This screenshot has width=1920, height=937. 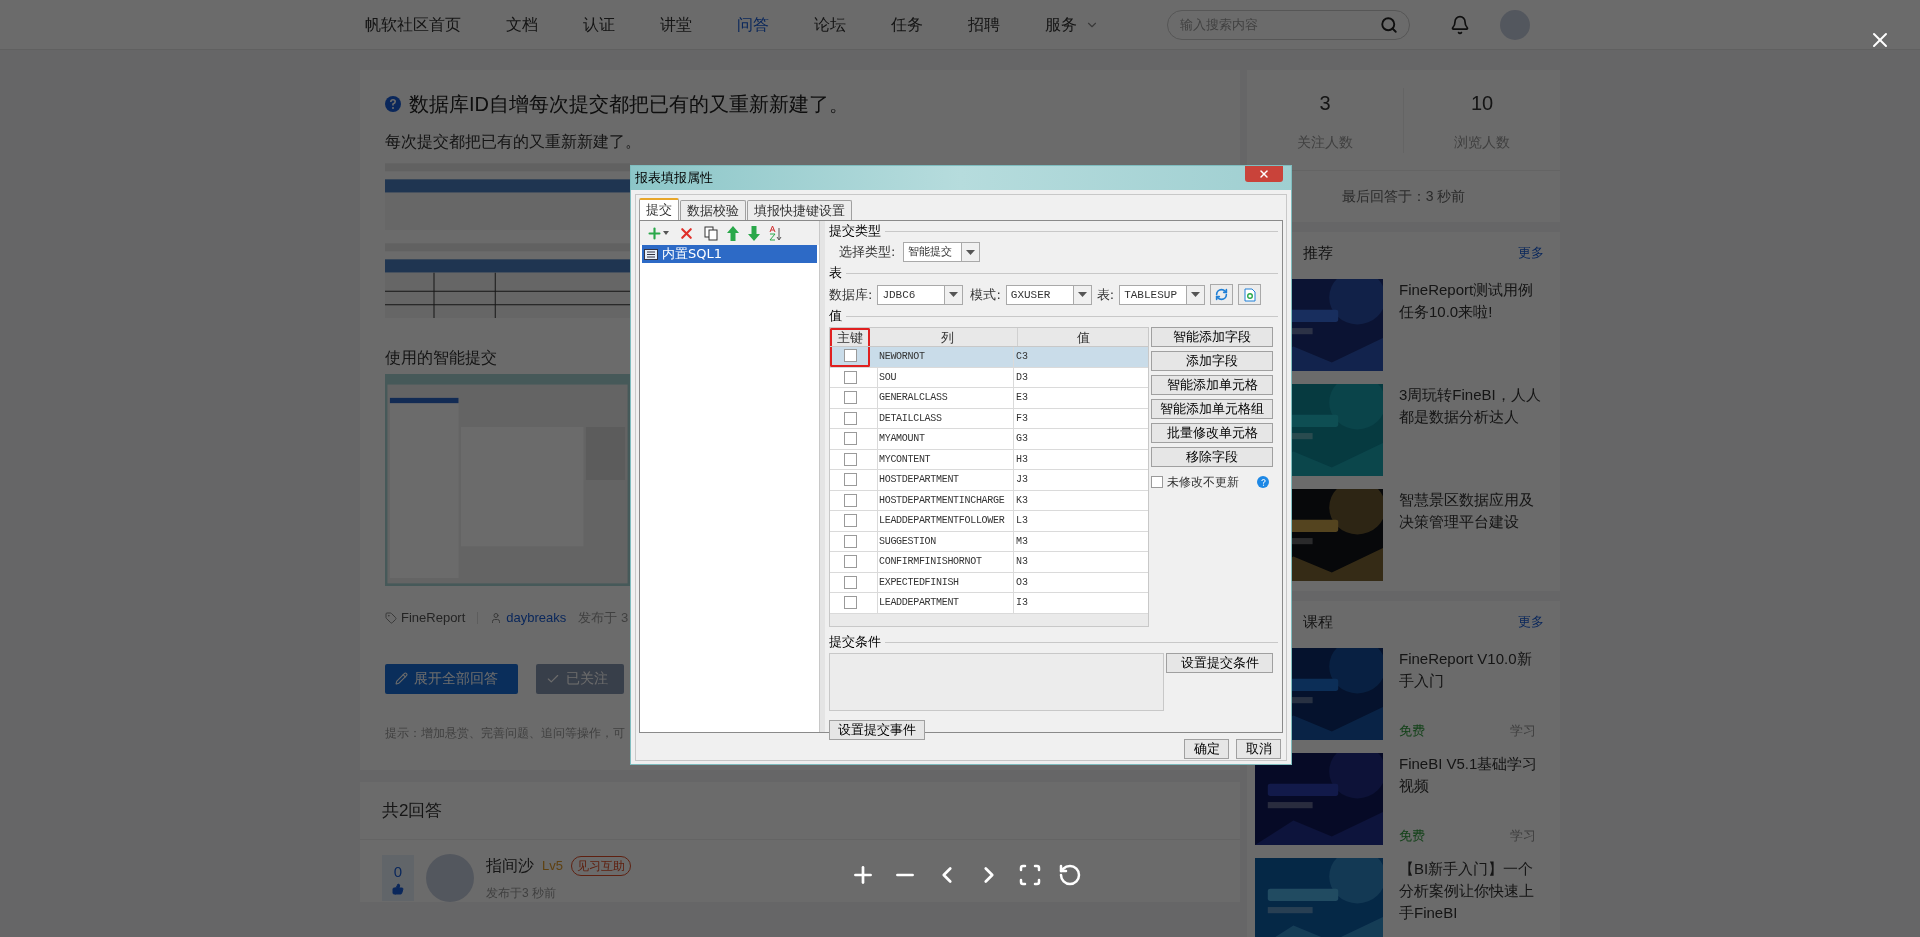 What do you see at coordinates (1070, 875) in the screenshot?
I see `rotate-icon` at bounding box center [1070, 875].